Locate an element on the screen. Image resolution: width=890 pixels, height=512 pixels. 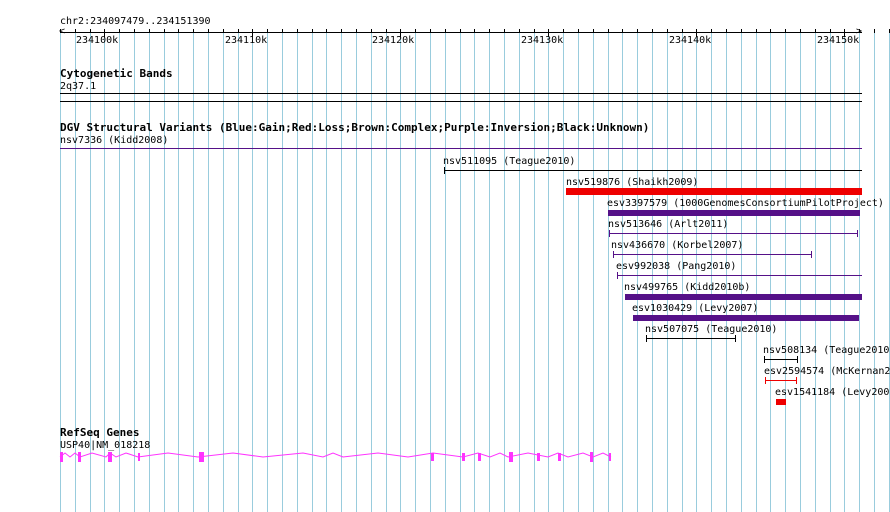
feature-label: nsv511095 (Teague2010) is located at coordinates (509, 161).